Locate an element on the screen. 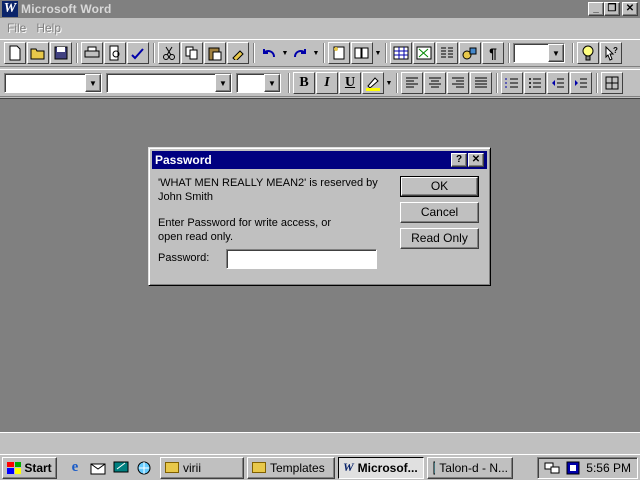 Image resolution: width=640 pixels, height=480 pixels. channels-icon is located at coordinates (144, 468).